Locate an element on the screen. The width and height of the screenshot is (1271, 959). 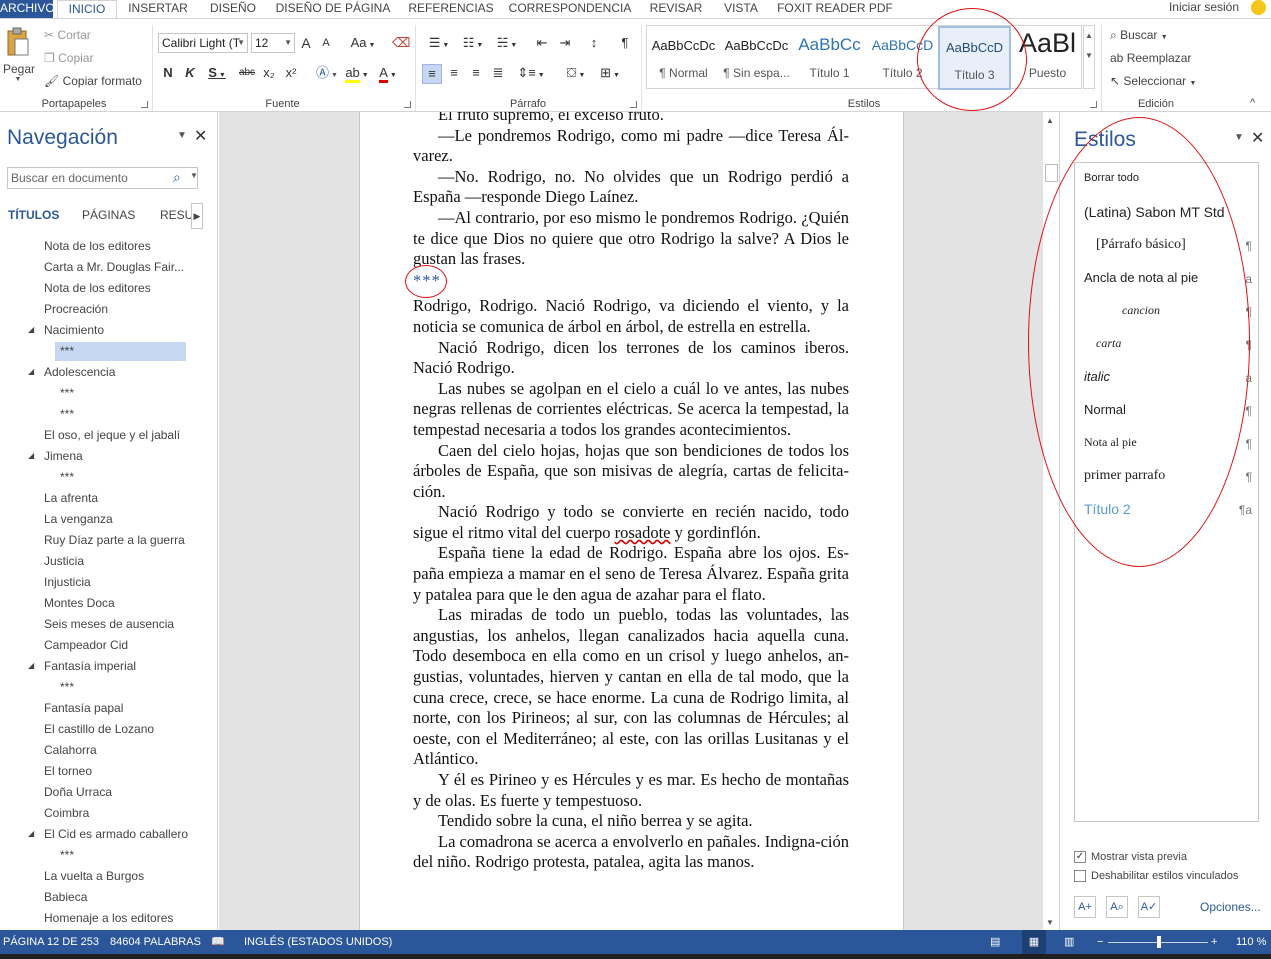
new-style-button: A+ is located at coordinates (1085, 907).